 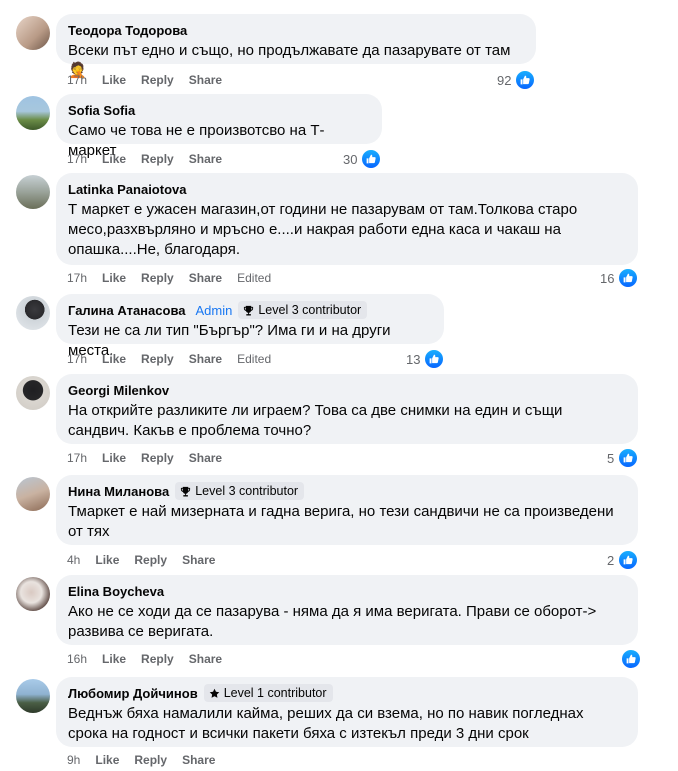 I want to click on reaction-count: 30, so click(x=363, y=159).